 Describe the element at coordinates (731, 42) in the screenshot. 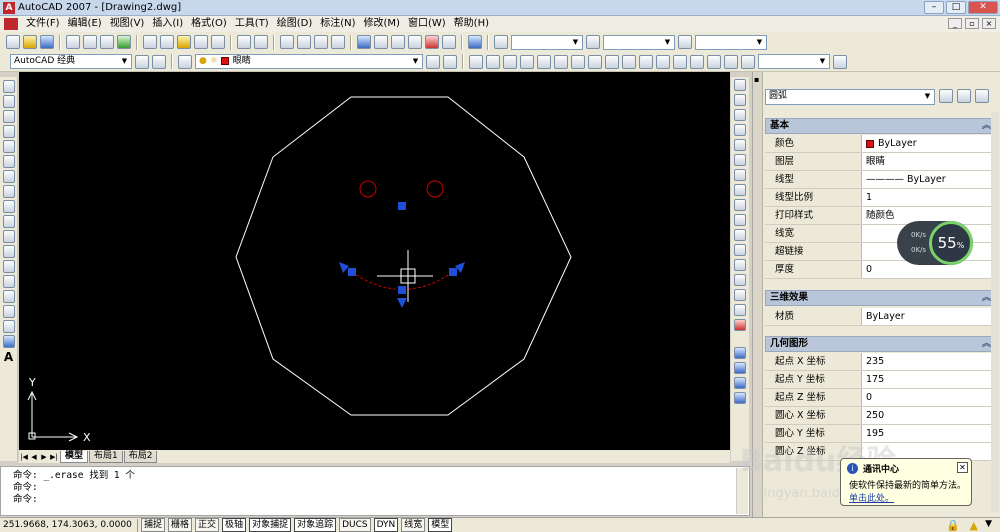

I see `table-style-dropdown: ▼` at that location.